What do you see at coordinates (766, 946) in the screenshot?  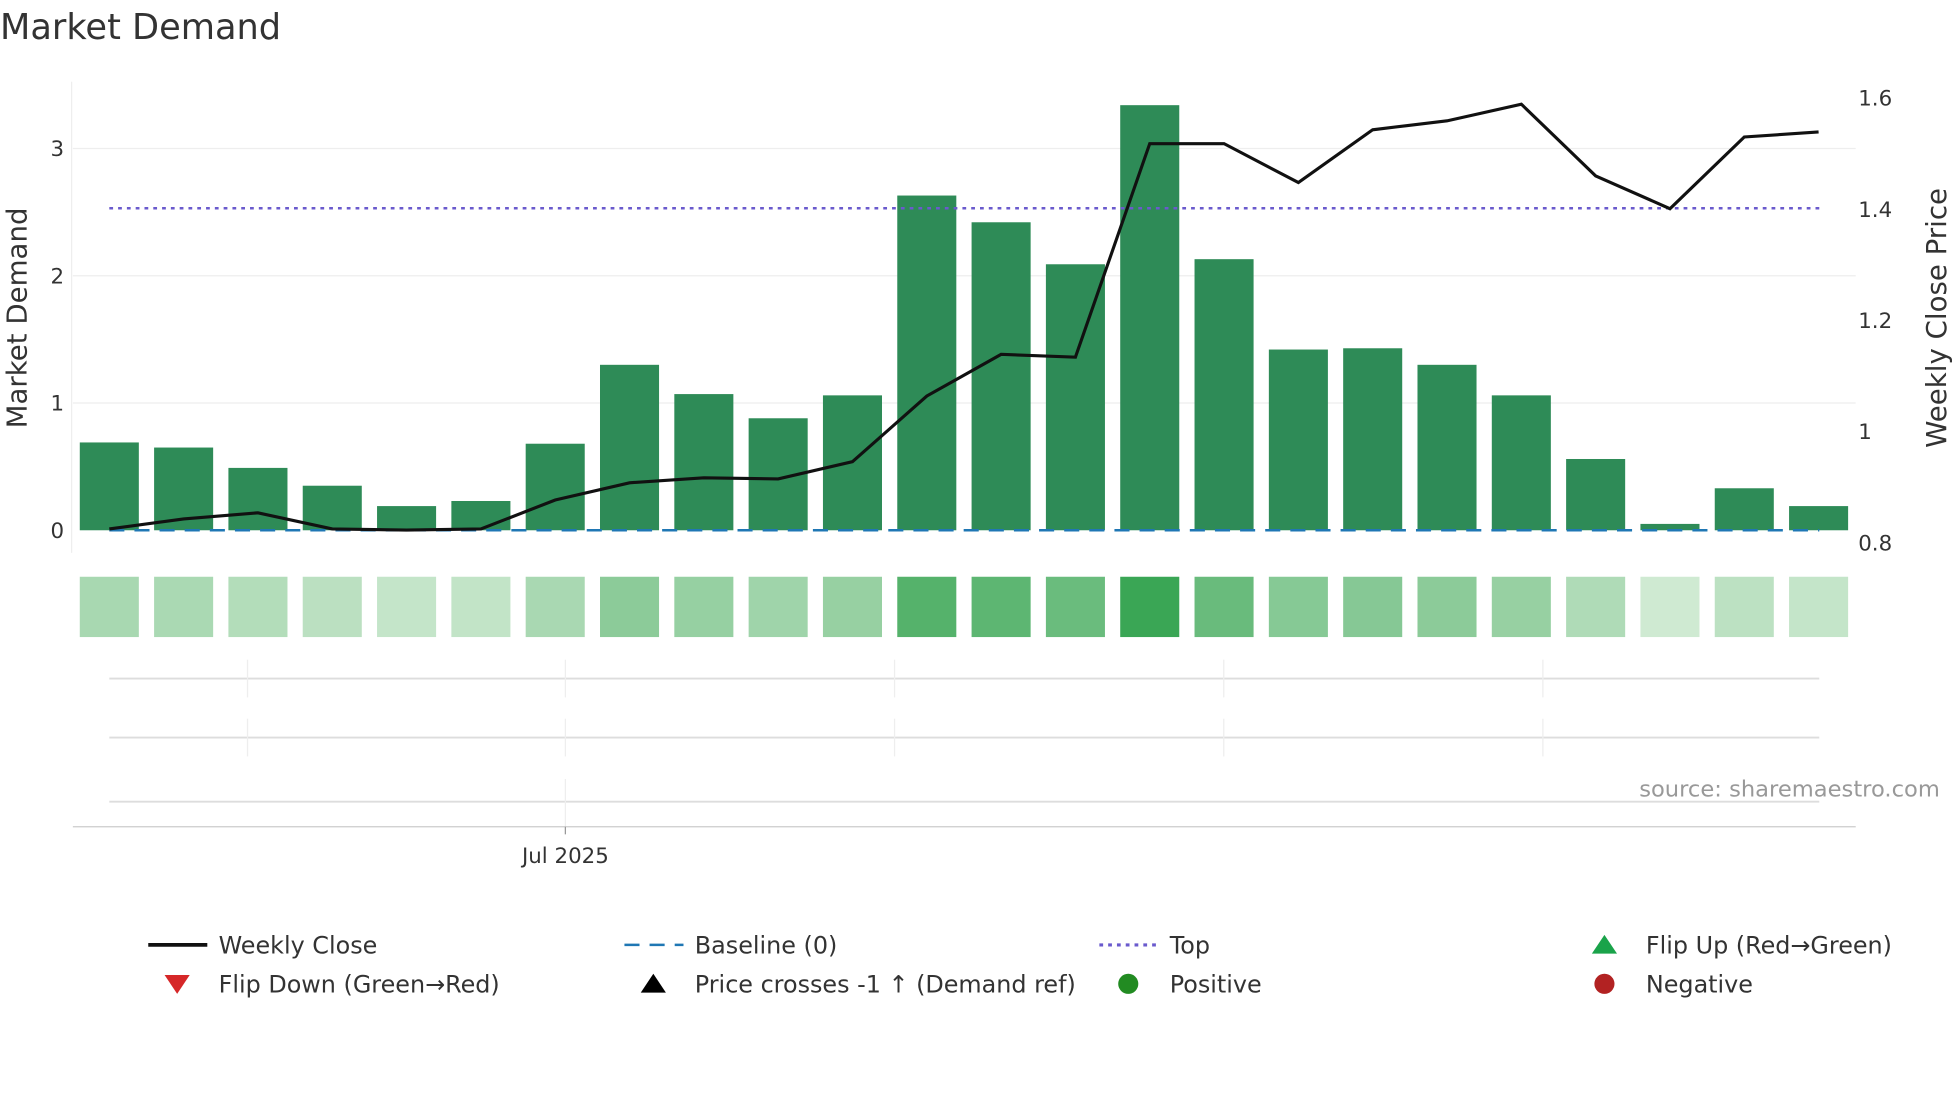 I see `legend-label: Baseline (0)` at bounding box center [766, 946].